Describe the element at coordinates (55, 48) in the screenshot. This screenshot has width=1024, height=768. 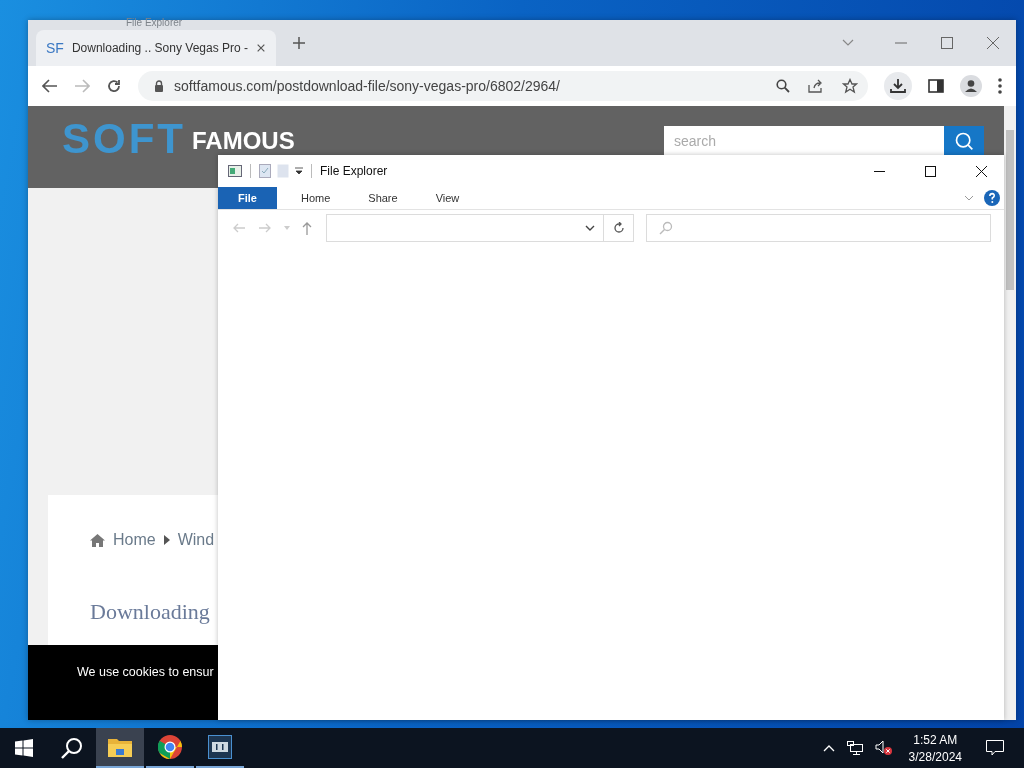
I see `favicon: SF` at that location.